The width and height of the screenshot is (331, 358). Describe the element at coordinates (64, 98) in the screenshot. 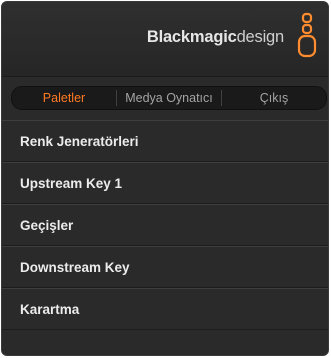

I see `tab-palettes: Paletler` at that location.